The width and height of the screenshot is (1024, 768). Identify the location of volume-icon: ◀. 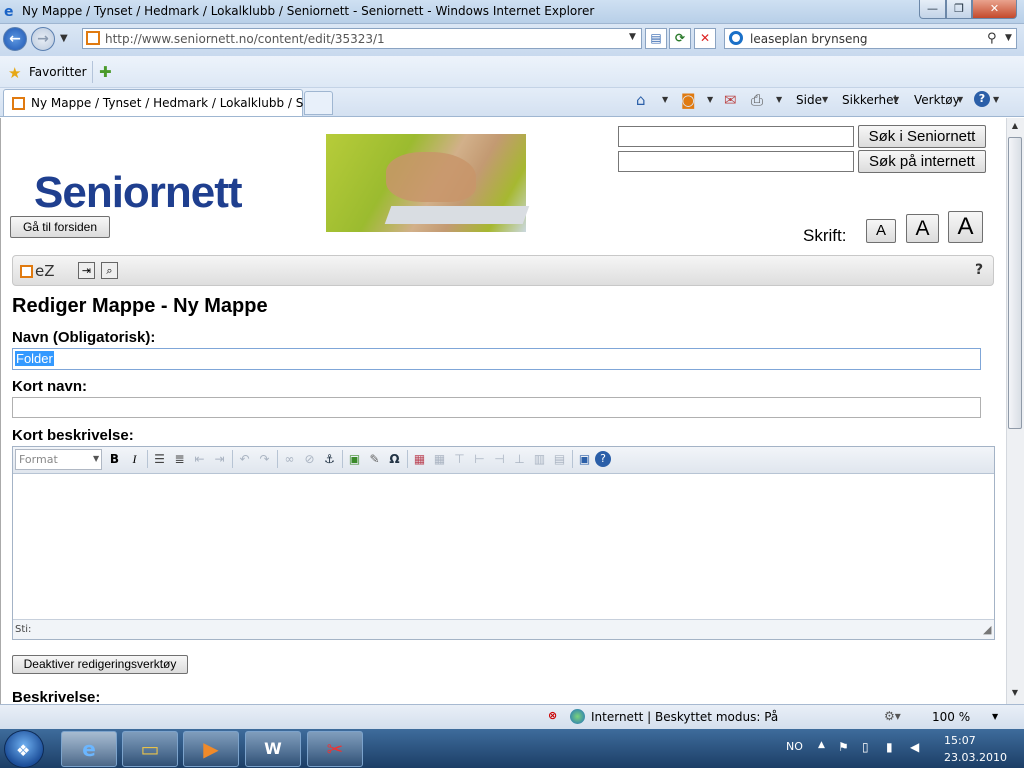
(914, 747).